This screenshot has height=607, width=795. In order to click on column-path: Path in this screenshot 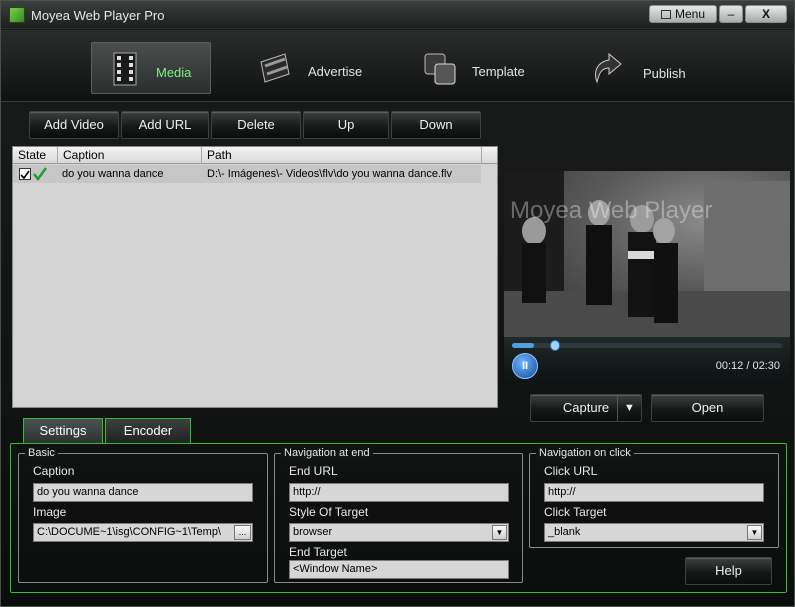, I will do `click(342, 155)`.